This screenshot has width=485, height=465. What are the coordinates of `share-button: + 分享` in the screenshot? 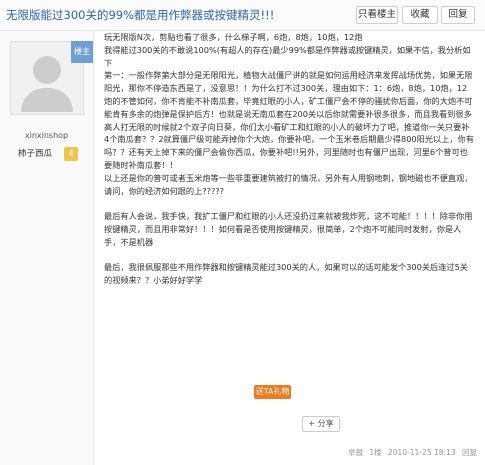 It's located at (321, 424).